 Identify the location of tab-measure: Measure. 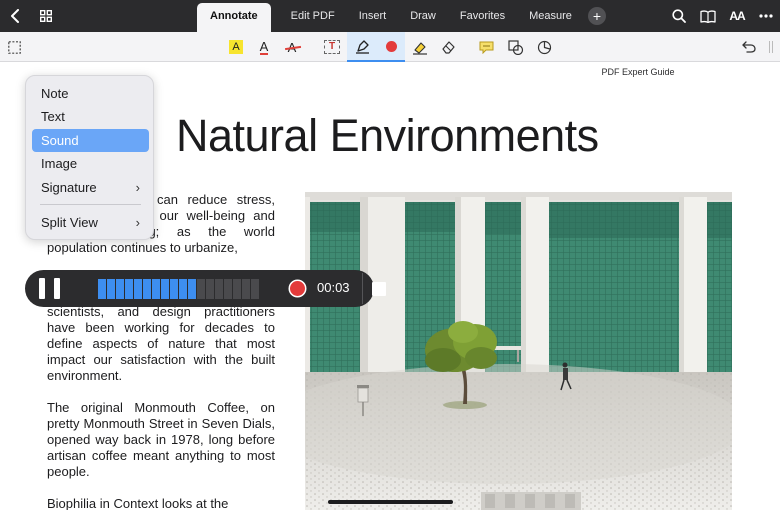
(550, 17).